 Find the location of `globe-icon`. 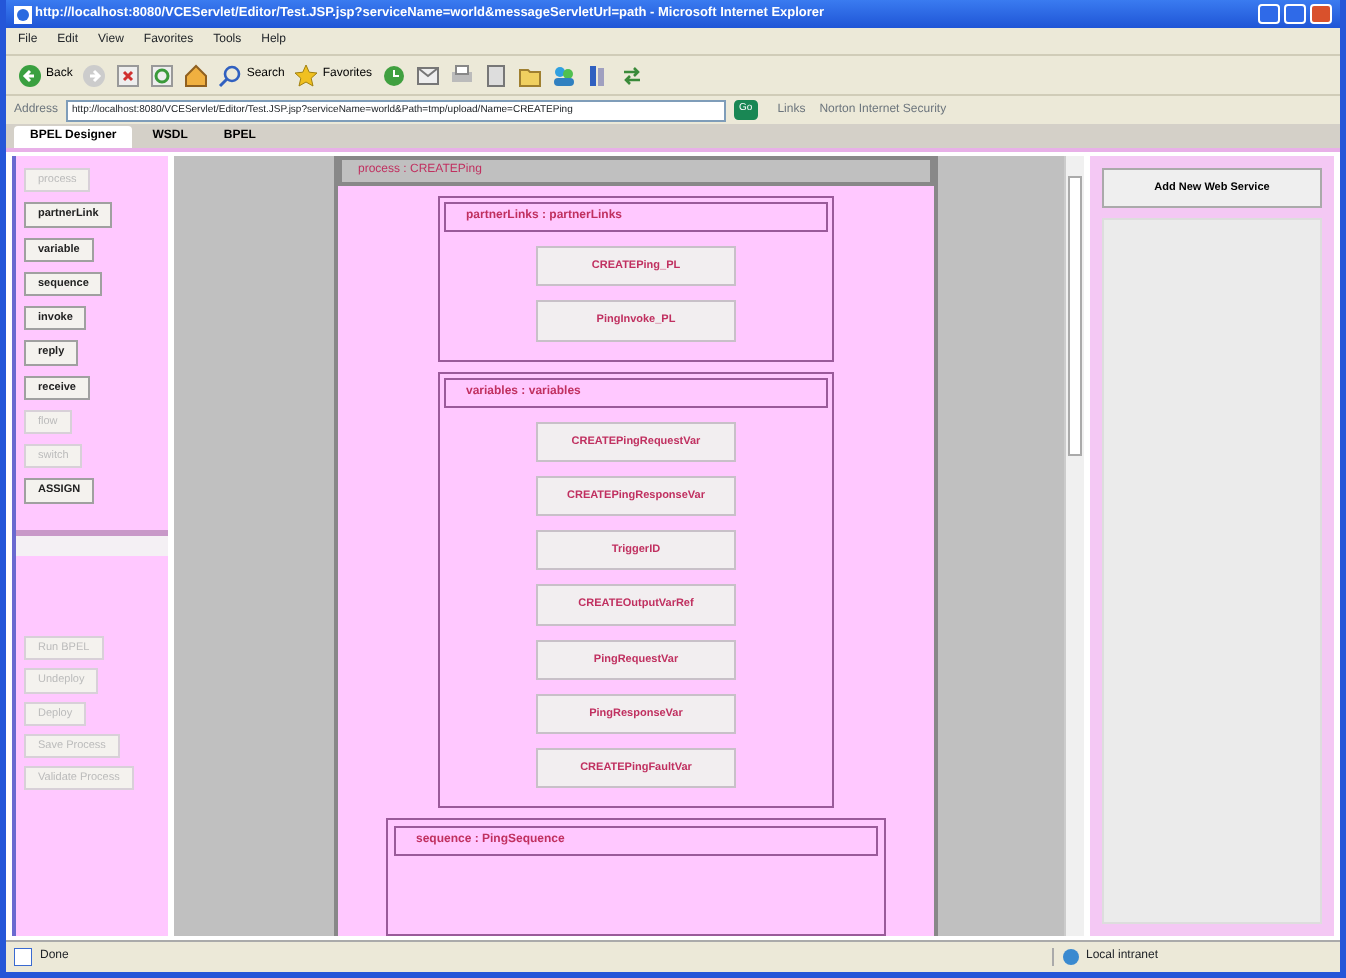

globe-icon is located at coordinates (1071, 957).